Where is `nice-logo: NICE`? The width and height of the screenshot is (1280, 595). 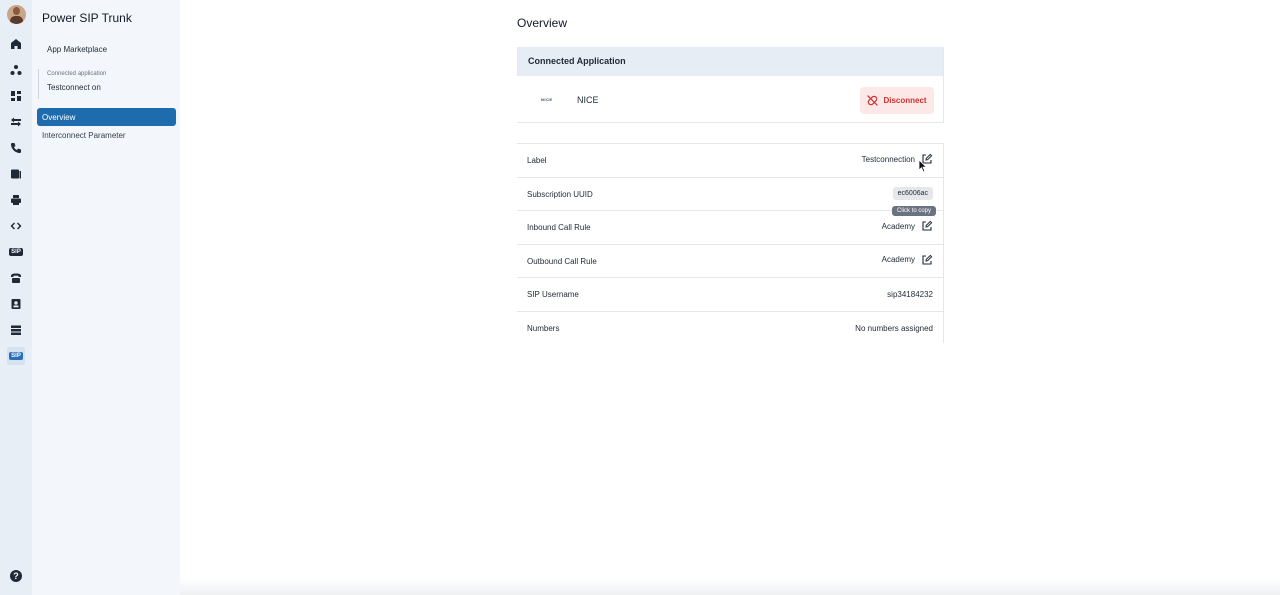 nice-logo: NICE is located at coordinates (547, 99).